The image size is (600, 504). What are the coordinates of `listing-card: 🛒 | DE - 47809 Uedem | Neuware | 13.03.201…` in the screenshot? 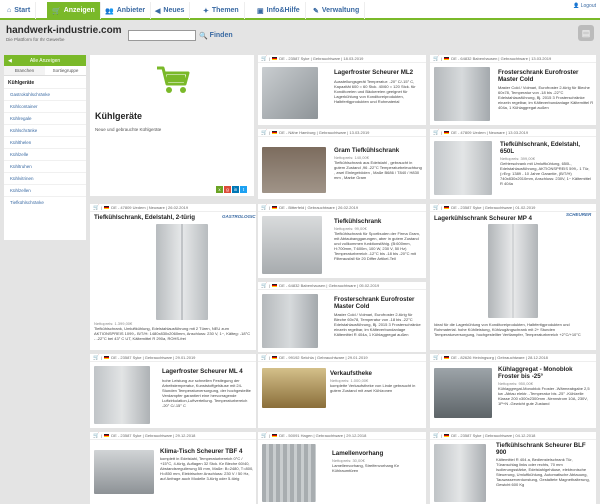 It's located at (513, 164).